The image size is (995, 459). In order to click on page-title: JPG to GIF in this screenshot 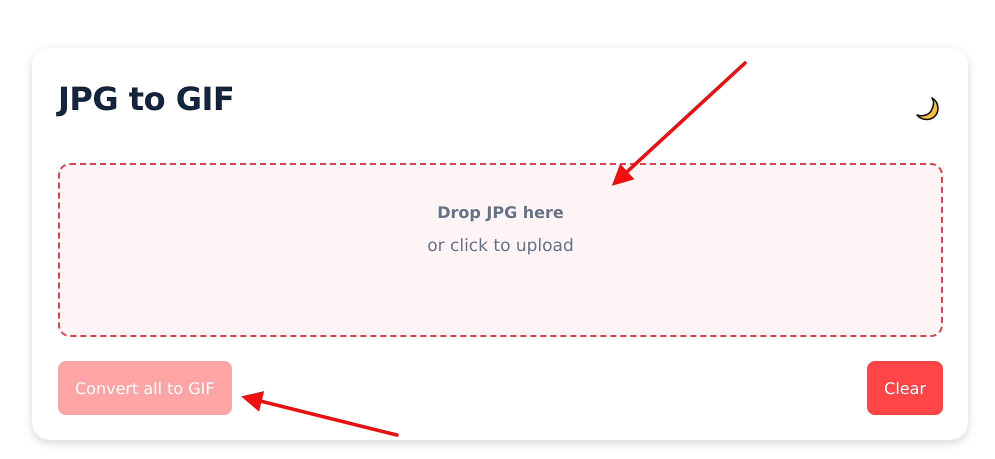, I will do `click(146, 99)`.